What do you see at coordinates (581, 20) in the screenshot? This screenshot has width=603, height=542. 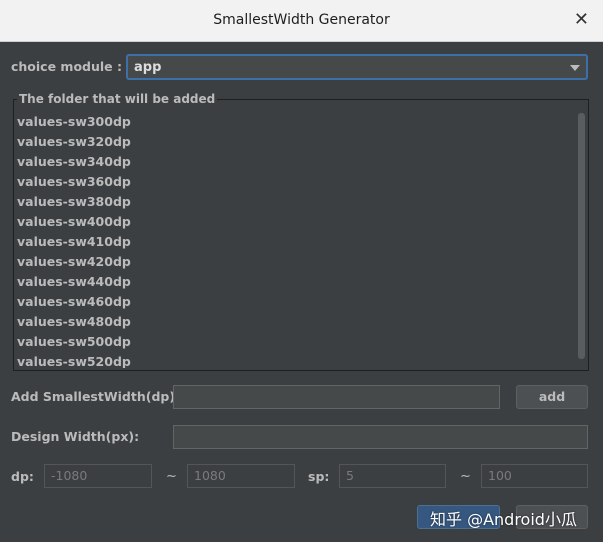 I see `close-icon: ✕` at bounding box center [581, 20].